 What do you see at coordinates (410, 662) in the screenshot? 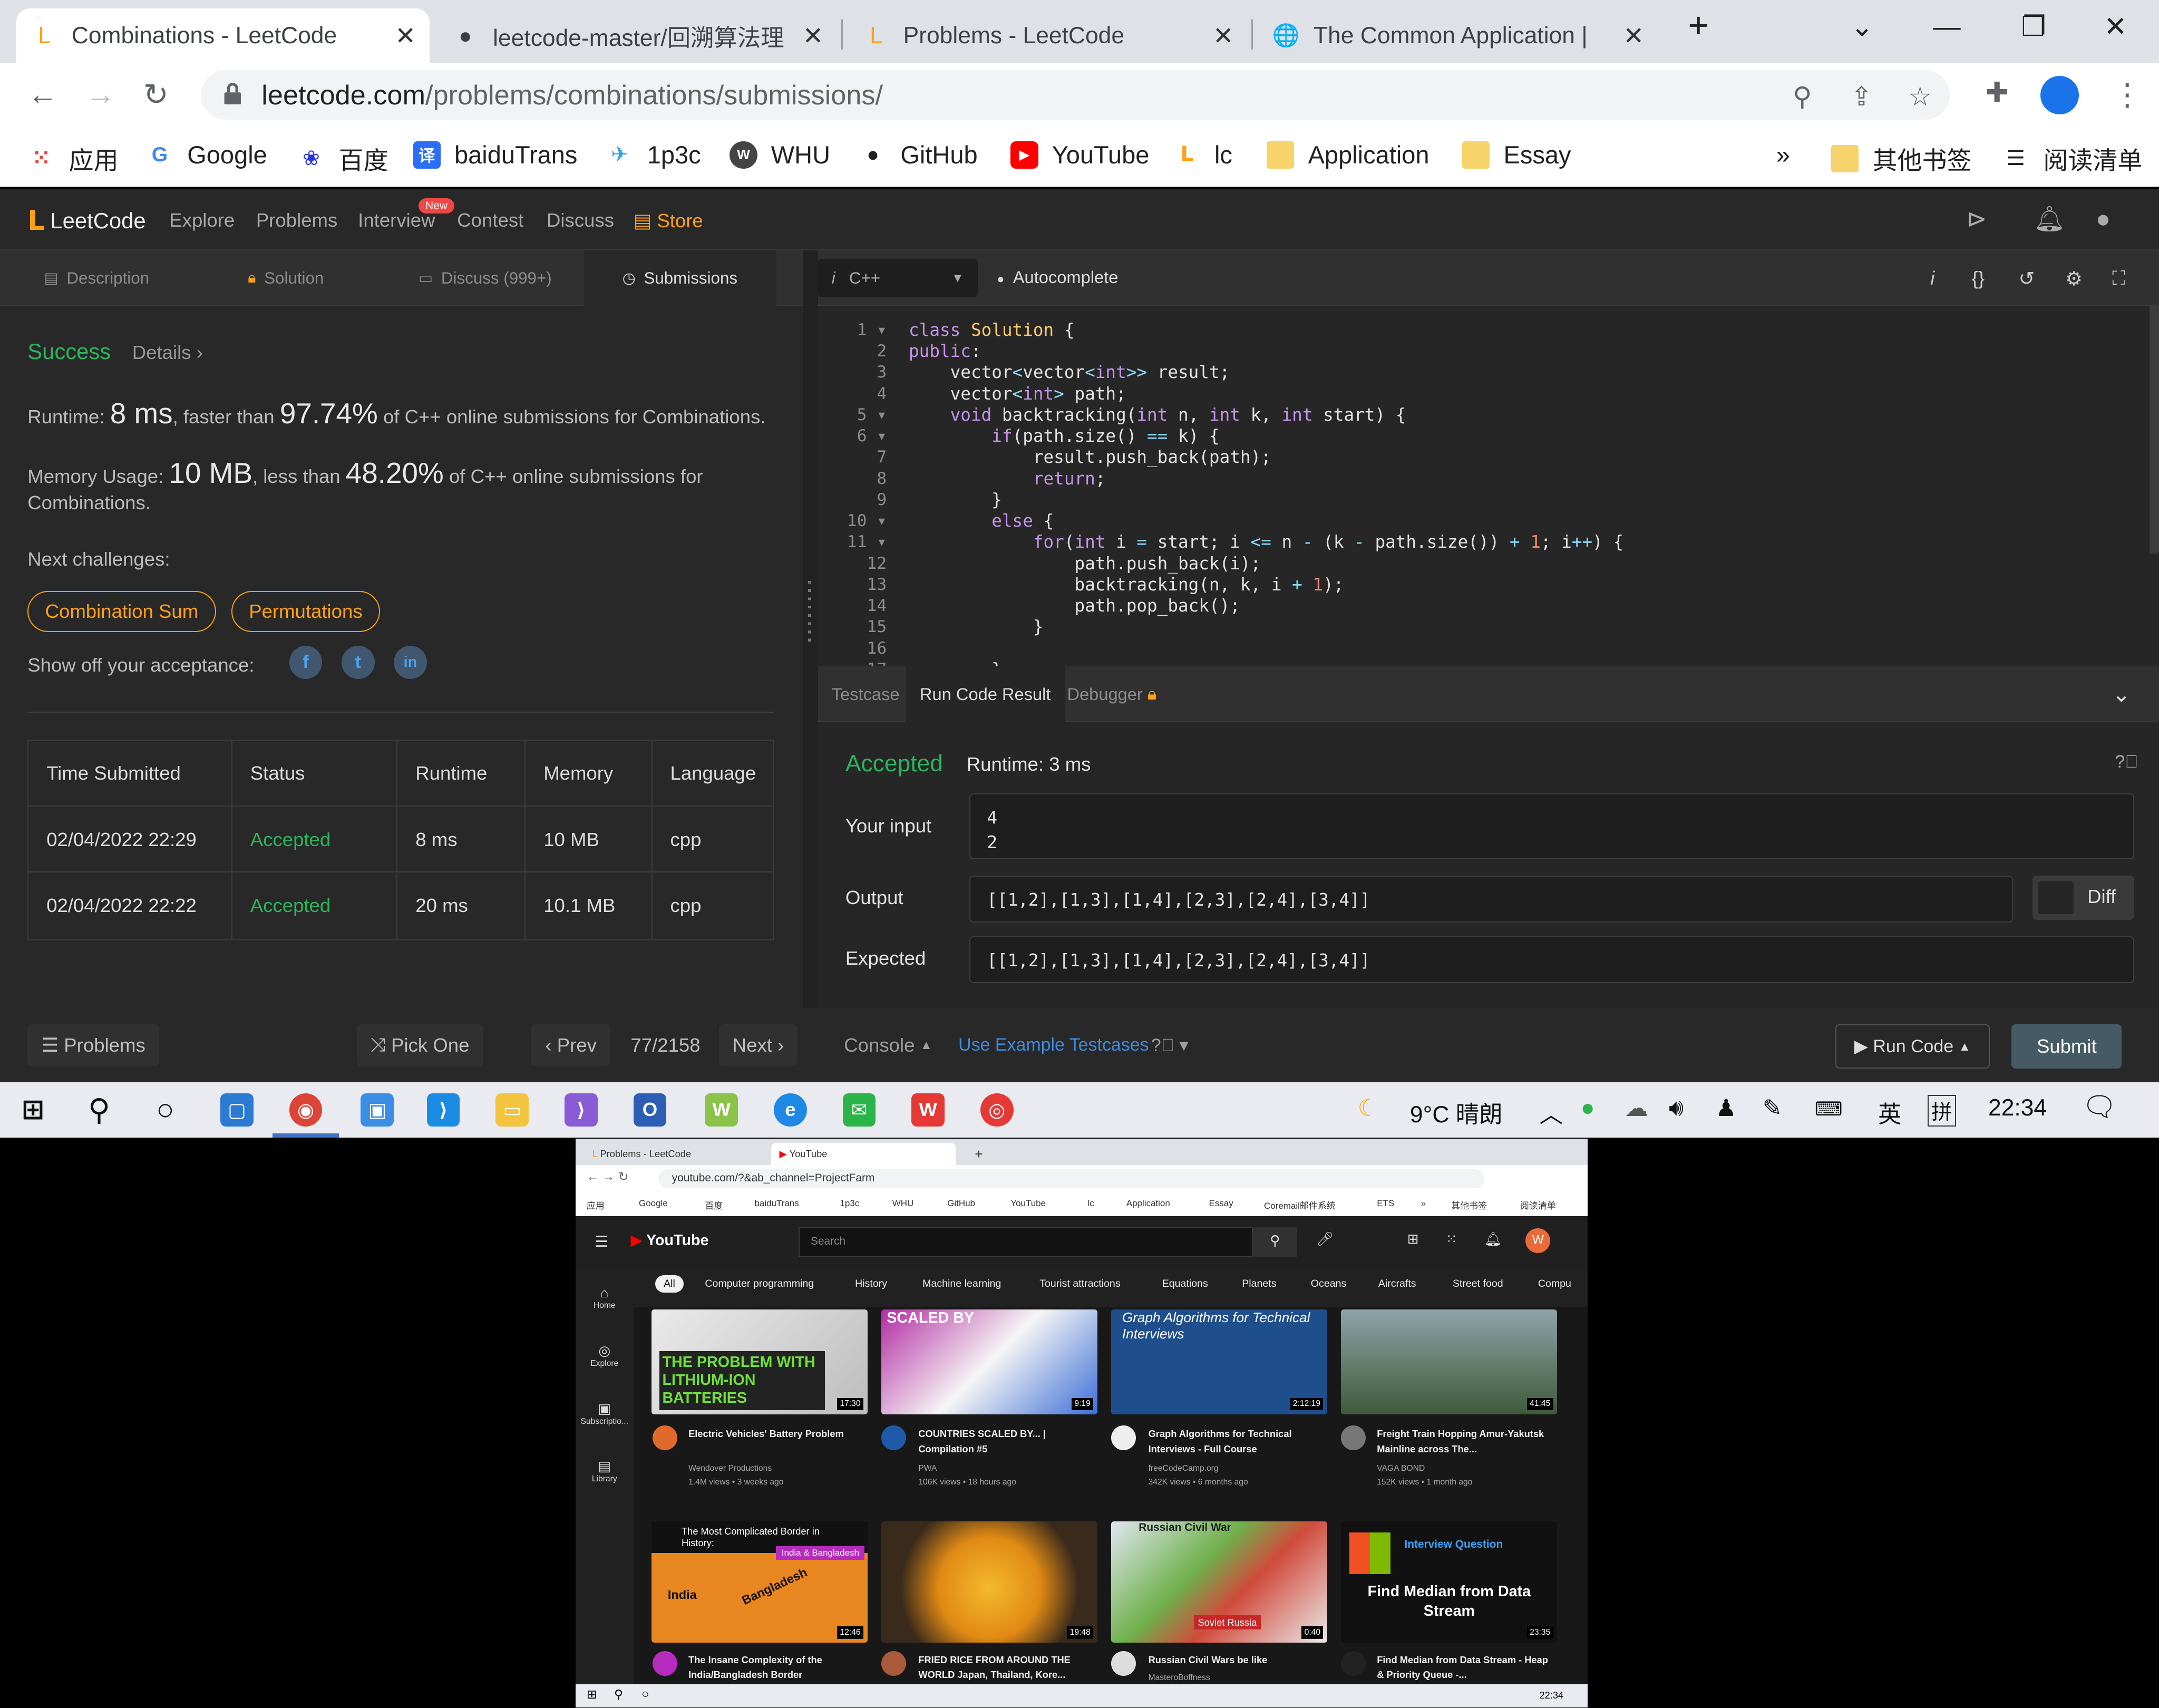
I see `linkedin-icon: in` at bounding box center [410, 662].